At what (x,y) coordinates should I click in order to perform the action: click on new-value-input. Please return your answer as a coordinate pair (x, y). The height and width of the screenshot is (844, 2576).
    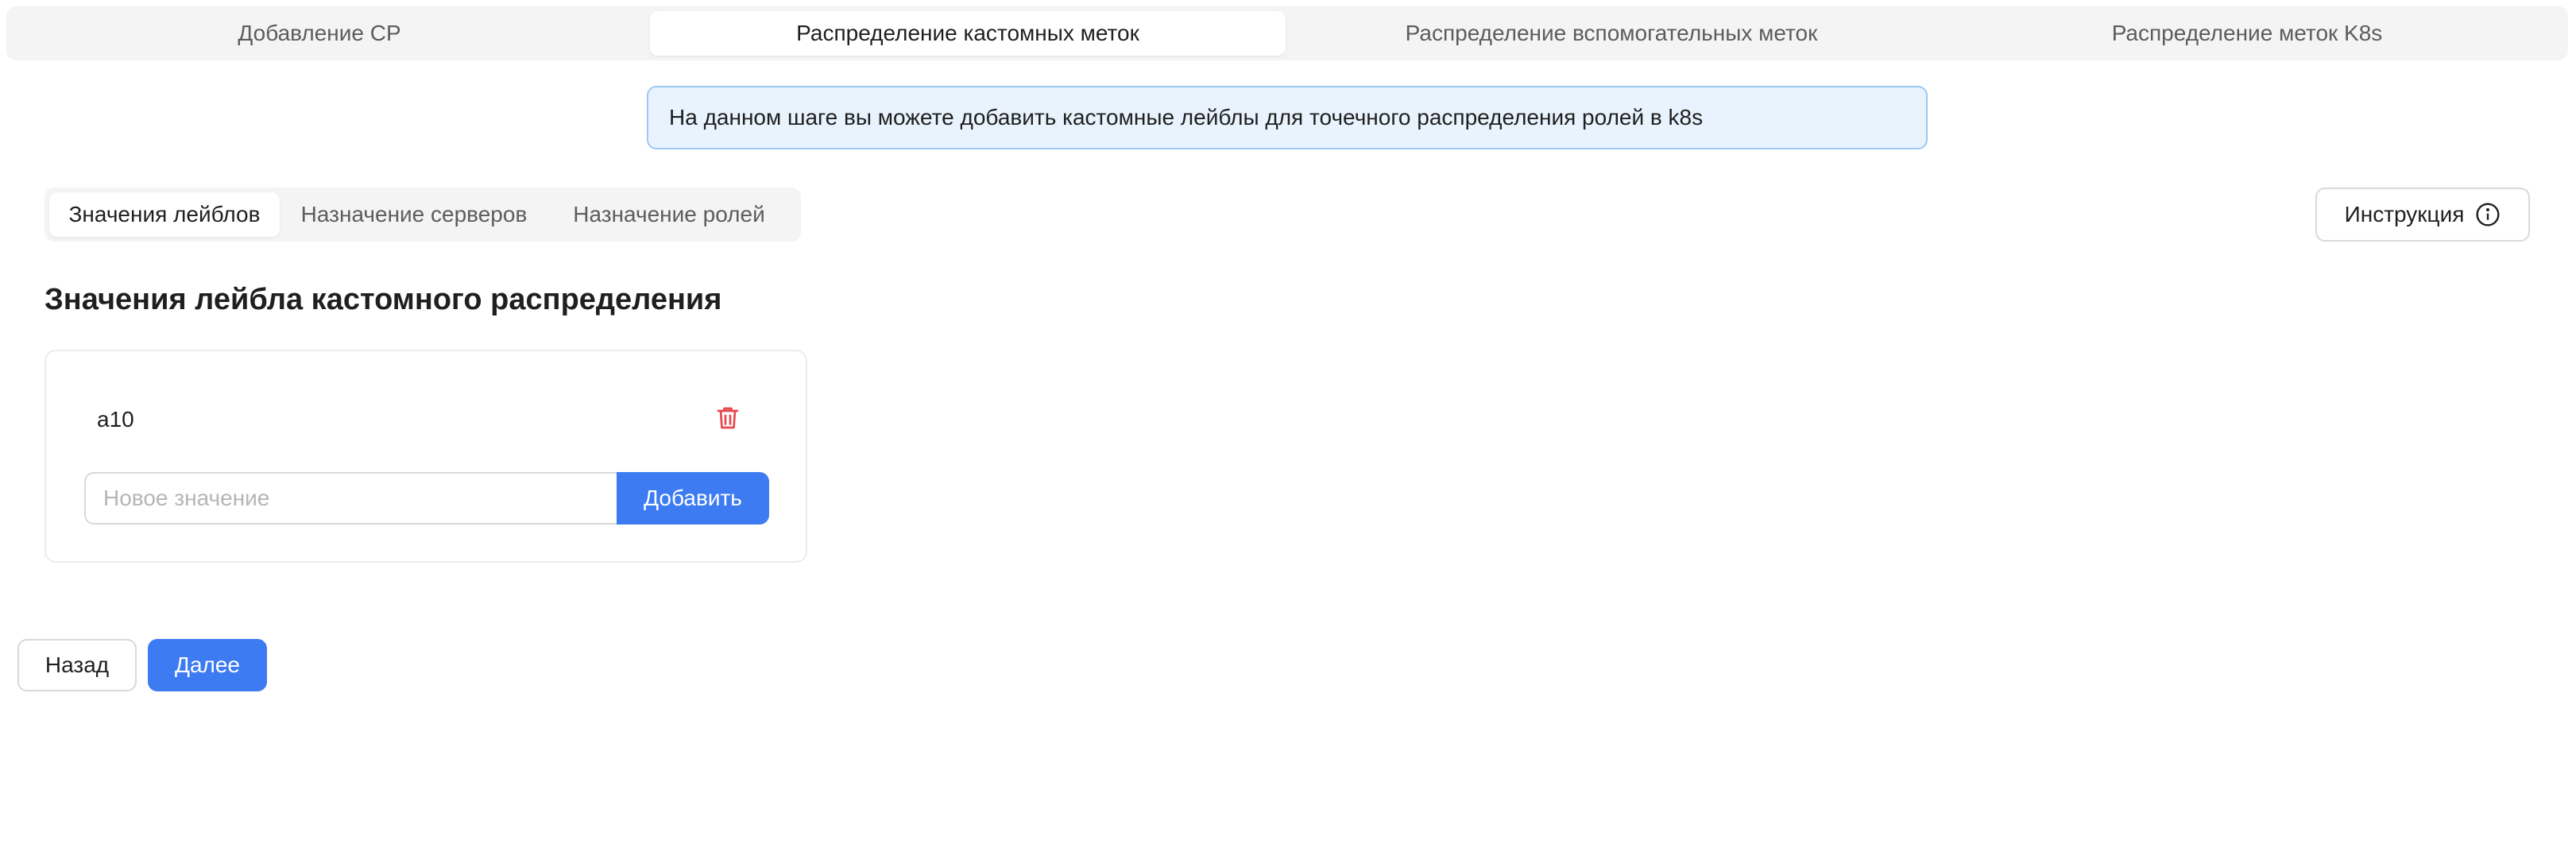
    Looking at the image, I should click on (350, 498).